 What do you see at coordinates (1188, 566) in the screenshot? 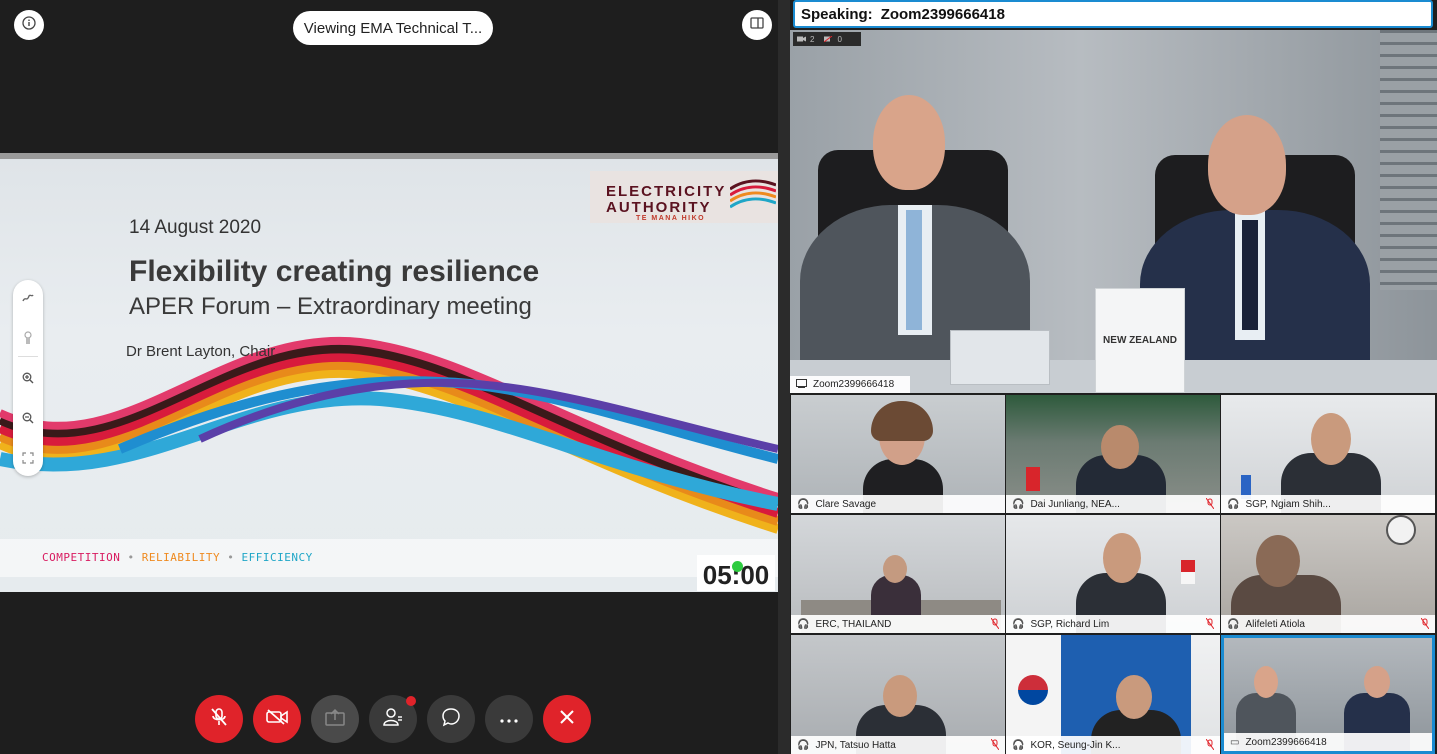
I see `flag-singapore-top` at bounding box center [1188, 566].